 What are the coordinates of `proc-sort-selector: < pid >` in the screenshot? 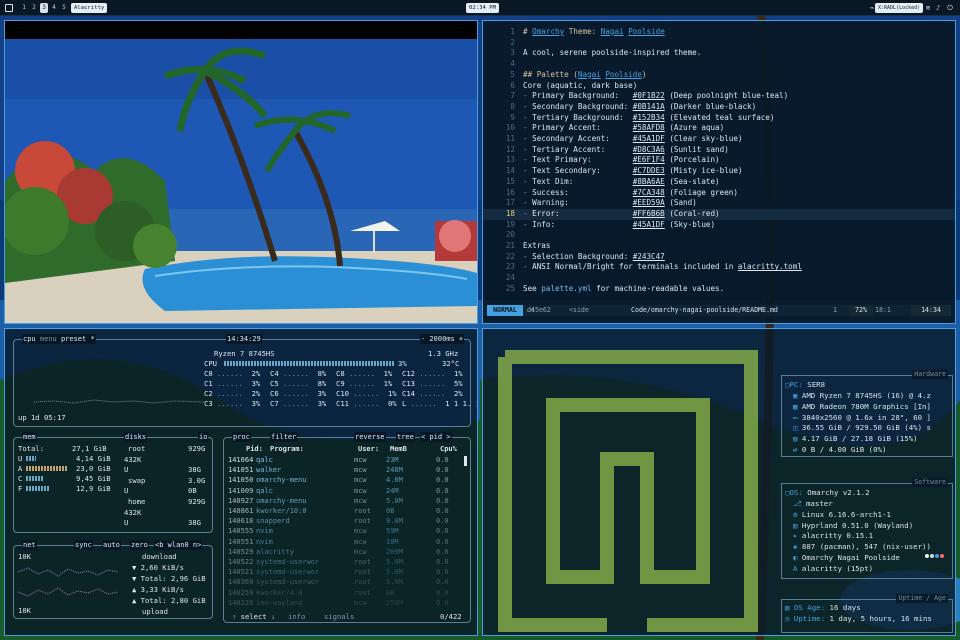 It's located at (436, 437).